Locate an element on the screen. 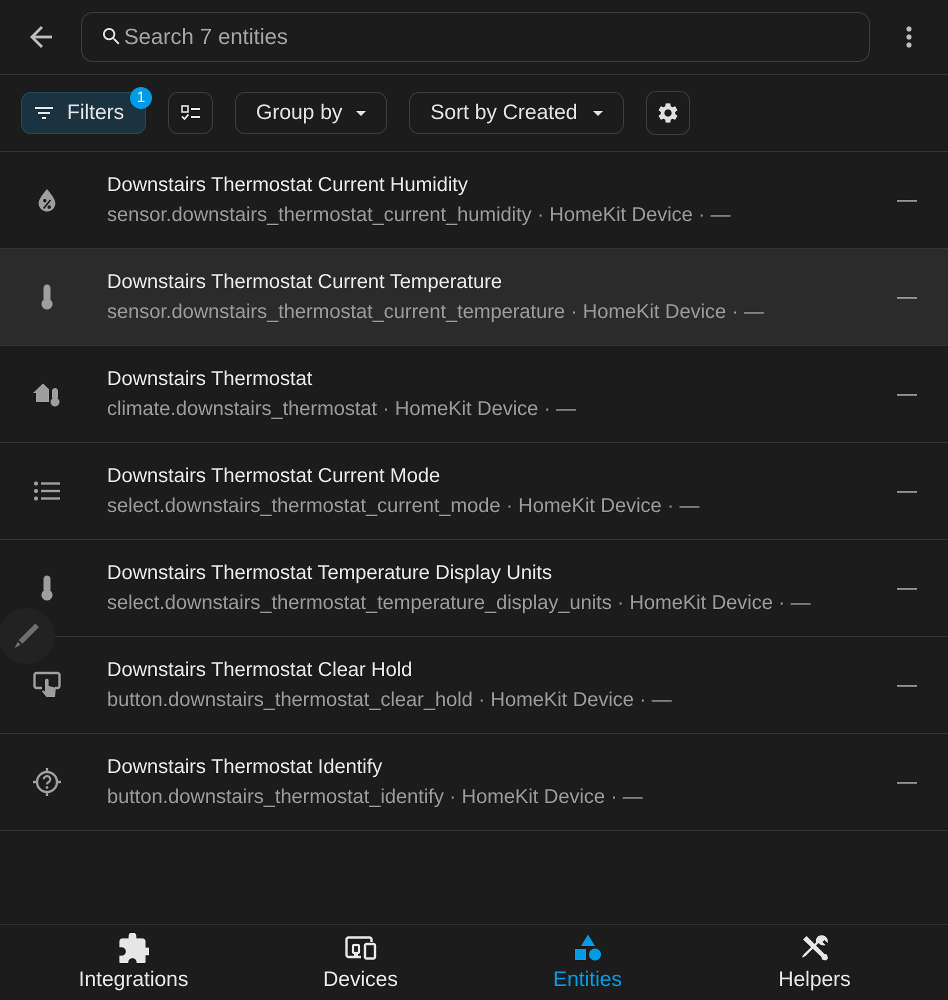 This screenshot has width=948, height=1000. puzzle-icon is located at coordinates (133, 947).